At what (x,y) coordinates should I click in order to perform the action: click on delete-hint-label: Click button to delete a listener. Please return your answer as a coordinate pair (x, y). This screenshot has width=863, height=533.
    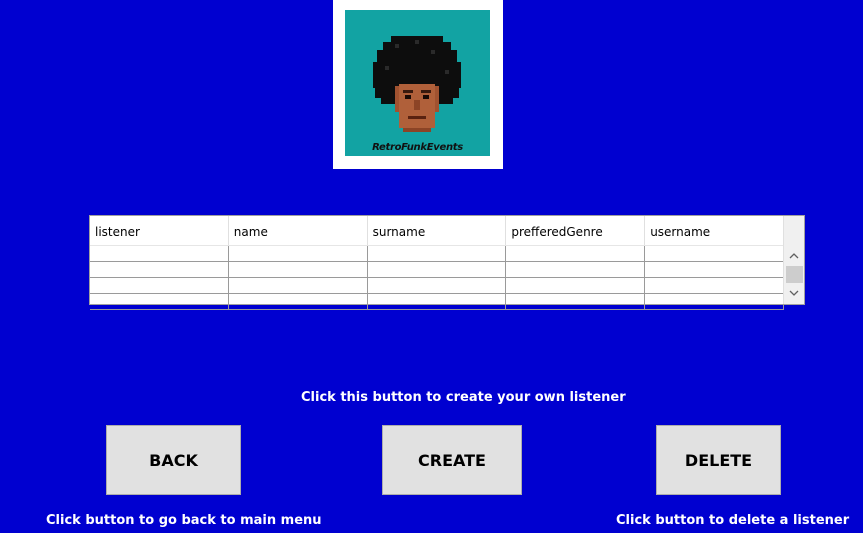
    Looking at the image, I should click on (733, 520).